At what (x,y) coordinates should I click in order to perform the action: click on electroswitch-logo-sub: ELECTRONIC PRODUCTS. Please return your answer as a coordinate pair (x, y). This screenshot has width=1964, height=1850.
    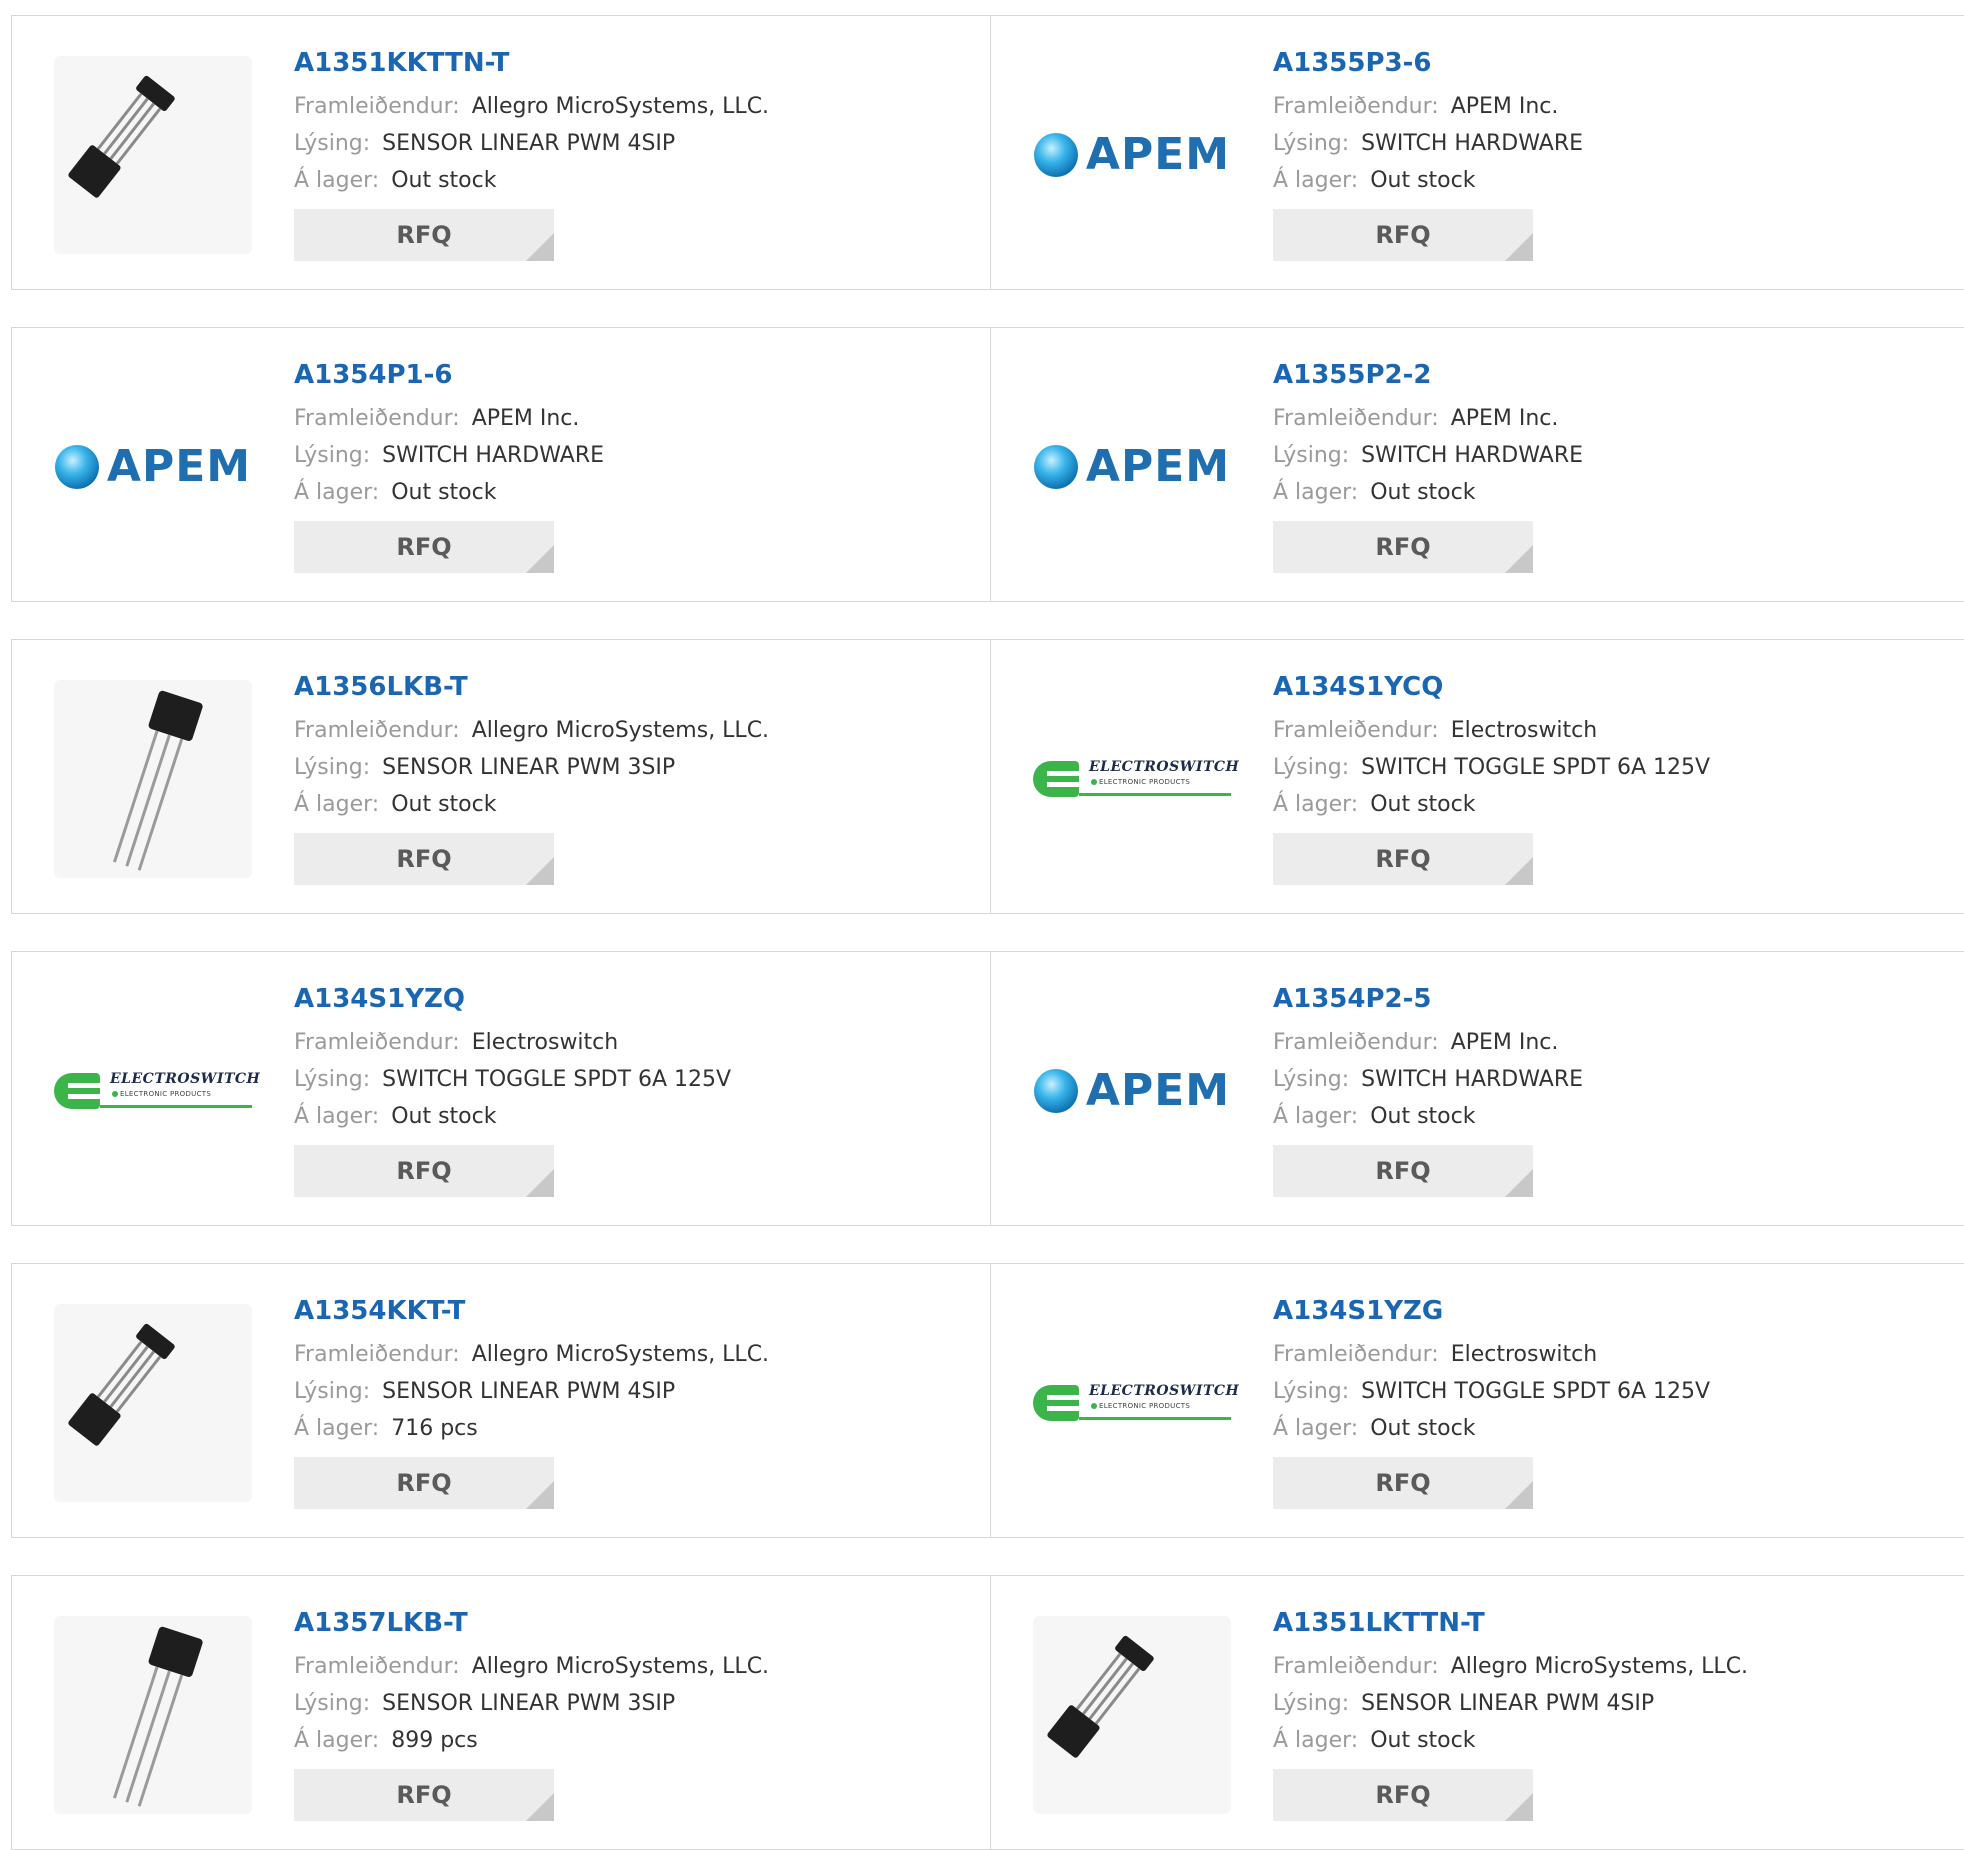
    Looking at the image, I should click on (1145, 782).